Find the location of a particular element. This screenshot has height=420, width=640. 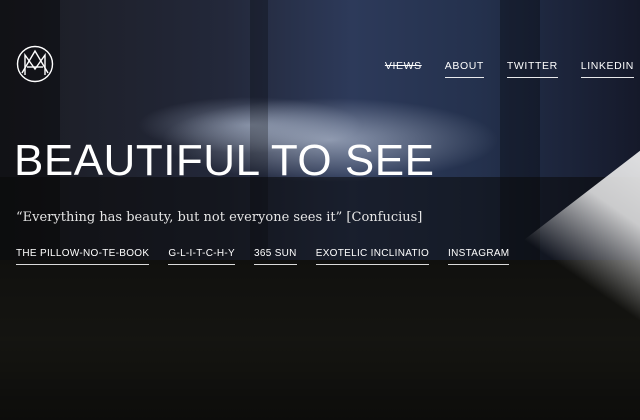

nav-link-twitter: TWITTER is located at coordinates (532, 69).